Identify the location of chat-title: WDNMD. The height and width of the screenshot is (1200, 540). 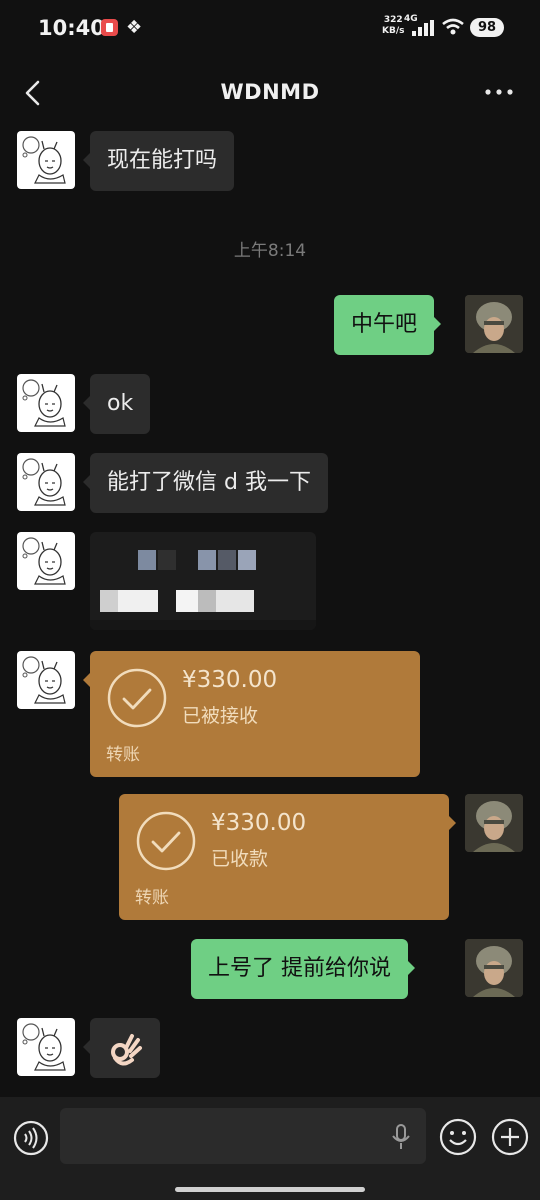
(270, 92).